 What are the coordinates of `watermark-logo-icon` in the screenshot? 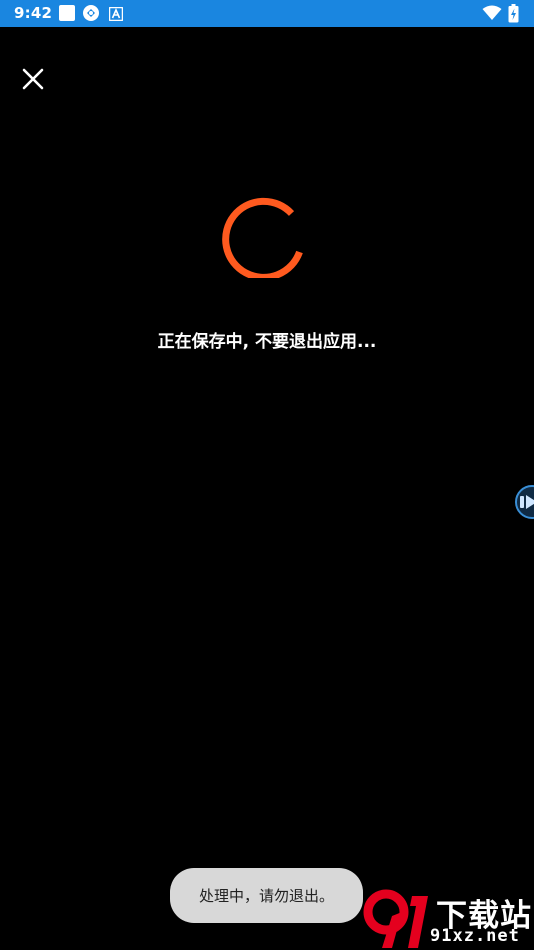 It's located at (395, 918).